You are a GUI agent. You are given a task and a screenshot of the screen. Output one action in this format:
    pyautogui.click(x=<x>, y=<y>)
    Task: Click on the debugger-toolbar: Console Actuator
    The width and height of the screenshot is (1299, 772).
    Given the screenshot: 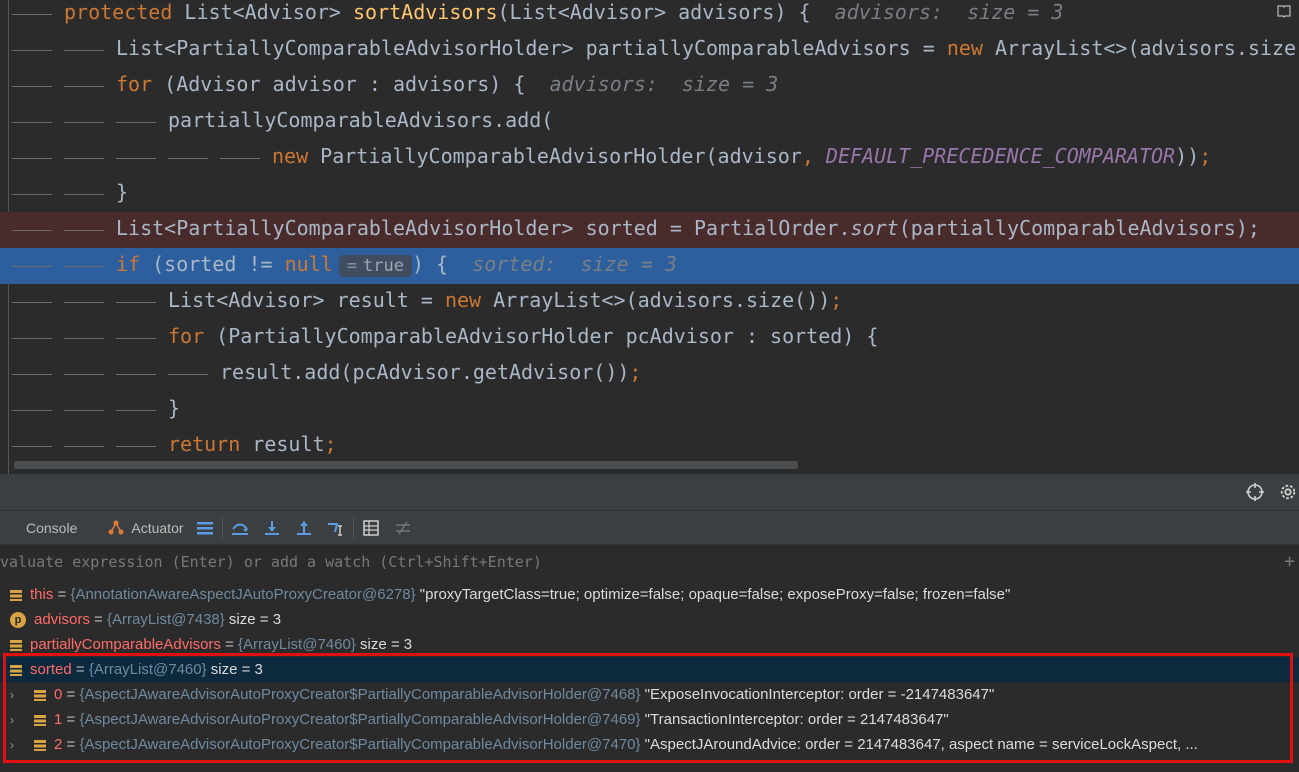 What is the action you would take?
    pyautogui.click(x=649, y=527)
    